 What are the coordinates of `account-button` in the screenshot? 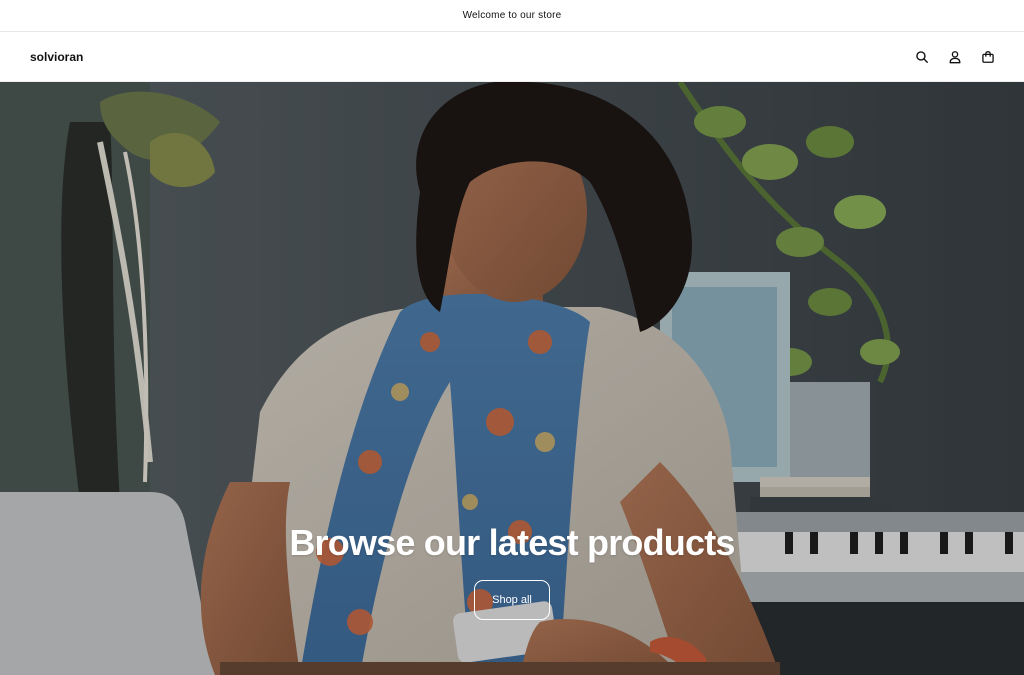 It's located at (954, 56).